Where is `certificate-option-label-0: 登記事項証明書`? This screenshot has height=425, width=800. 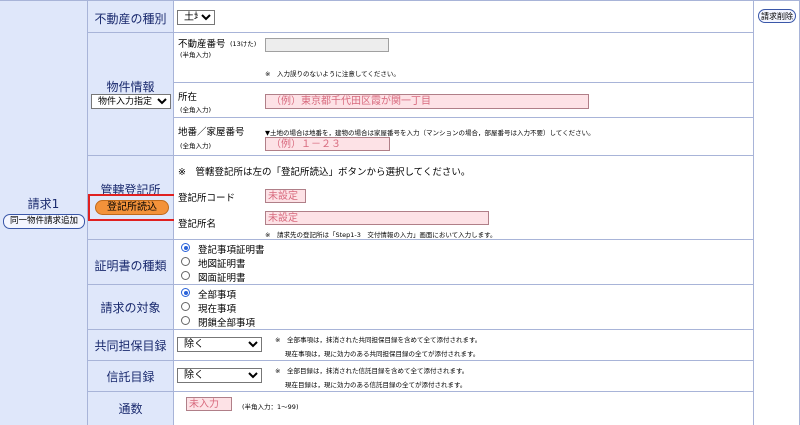
certificate-option-label-0: 登記事項証明書 is located at coordinates (231, 250).